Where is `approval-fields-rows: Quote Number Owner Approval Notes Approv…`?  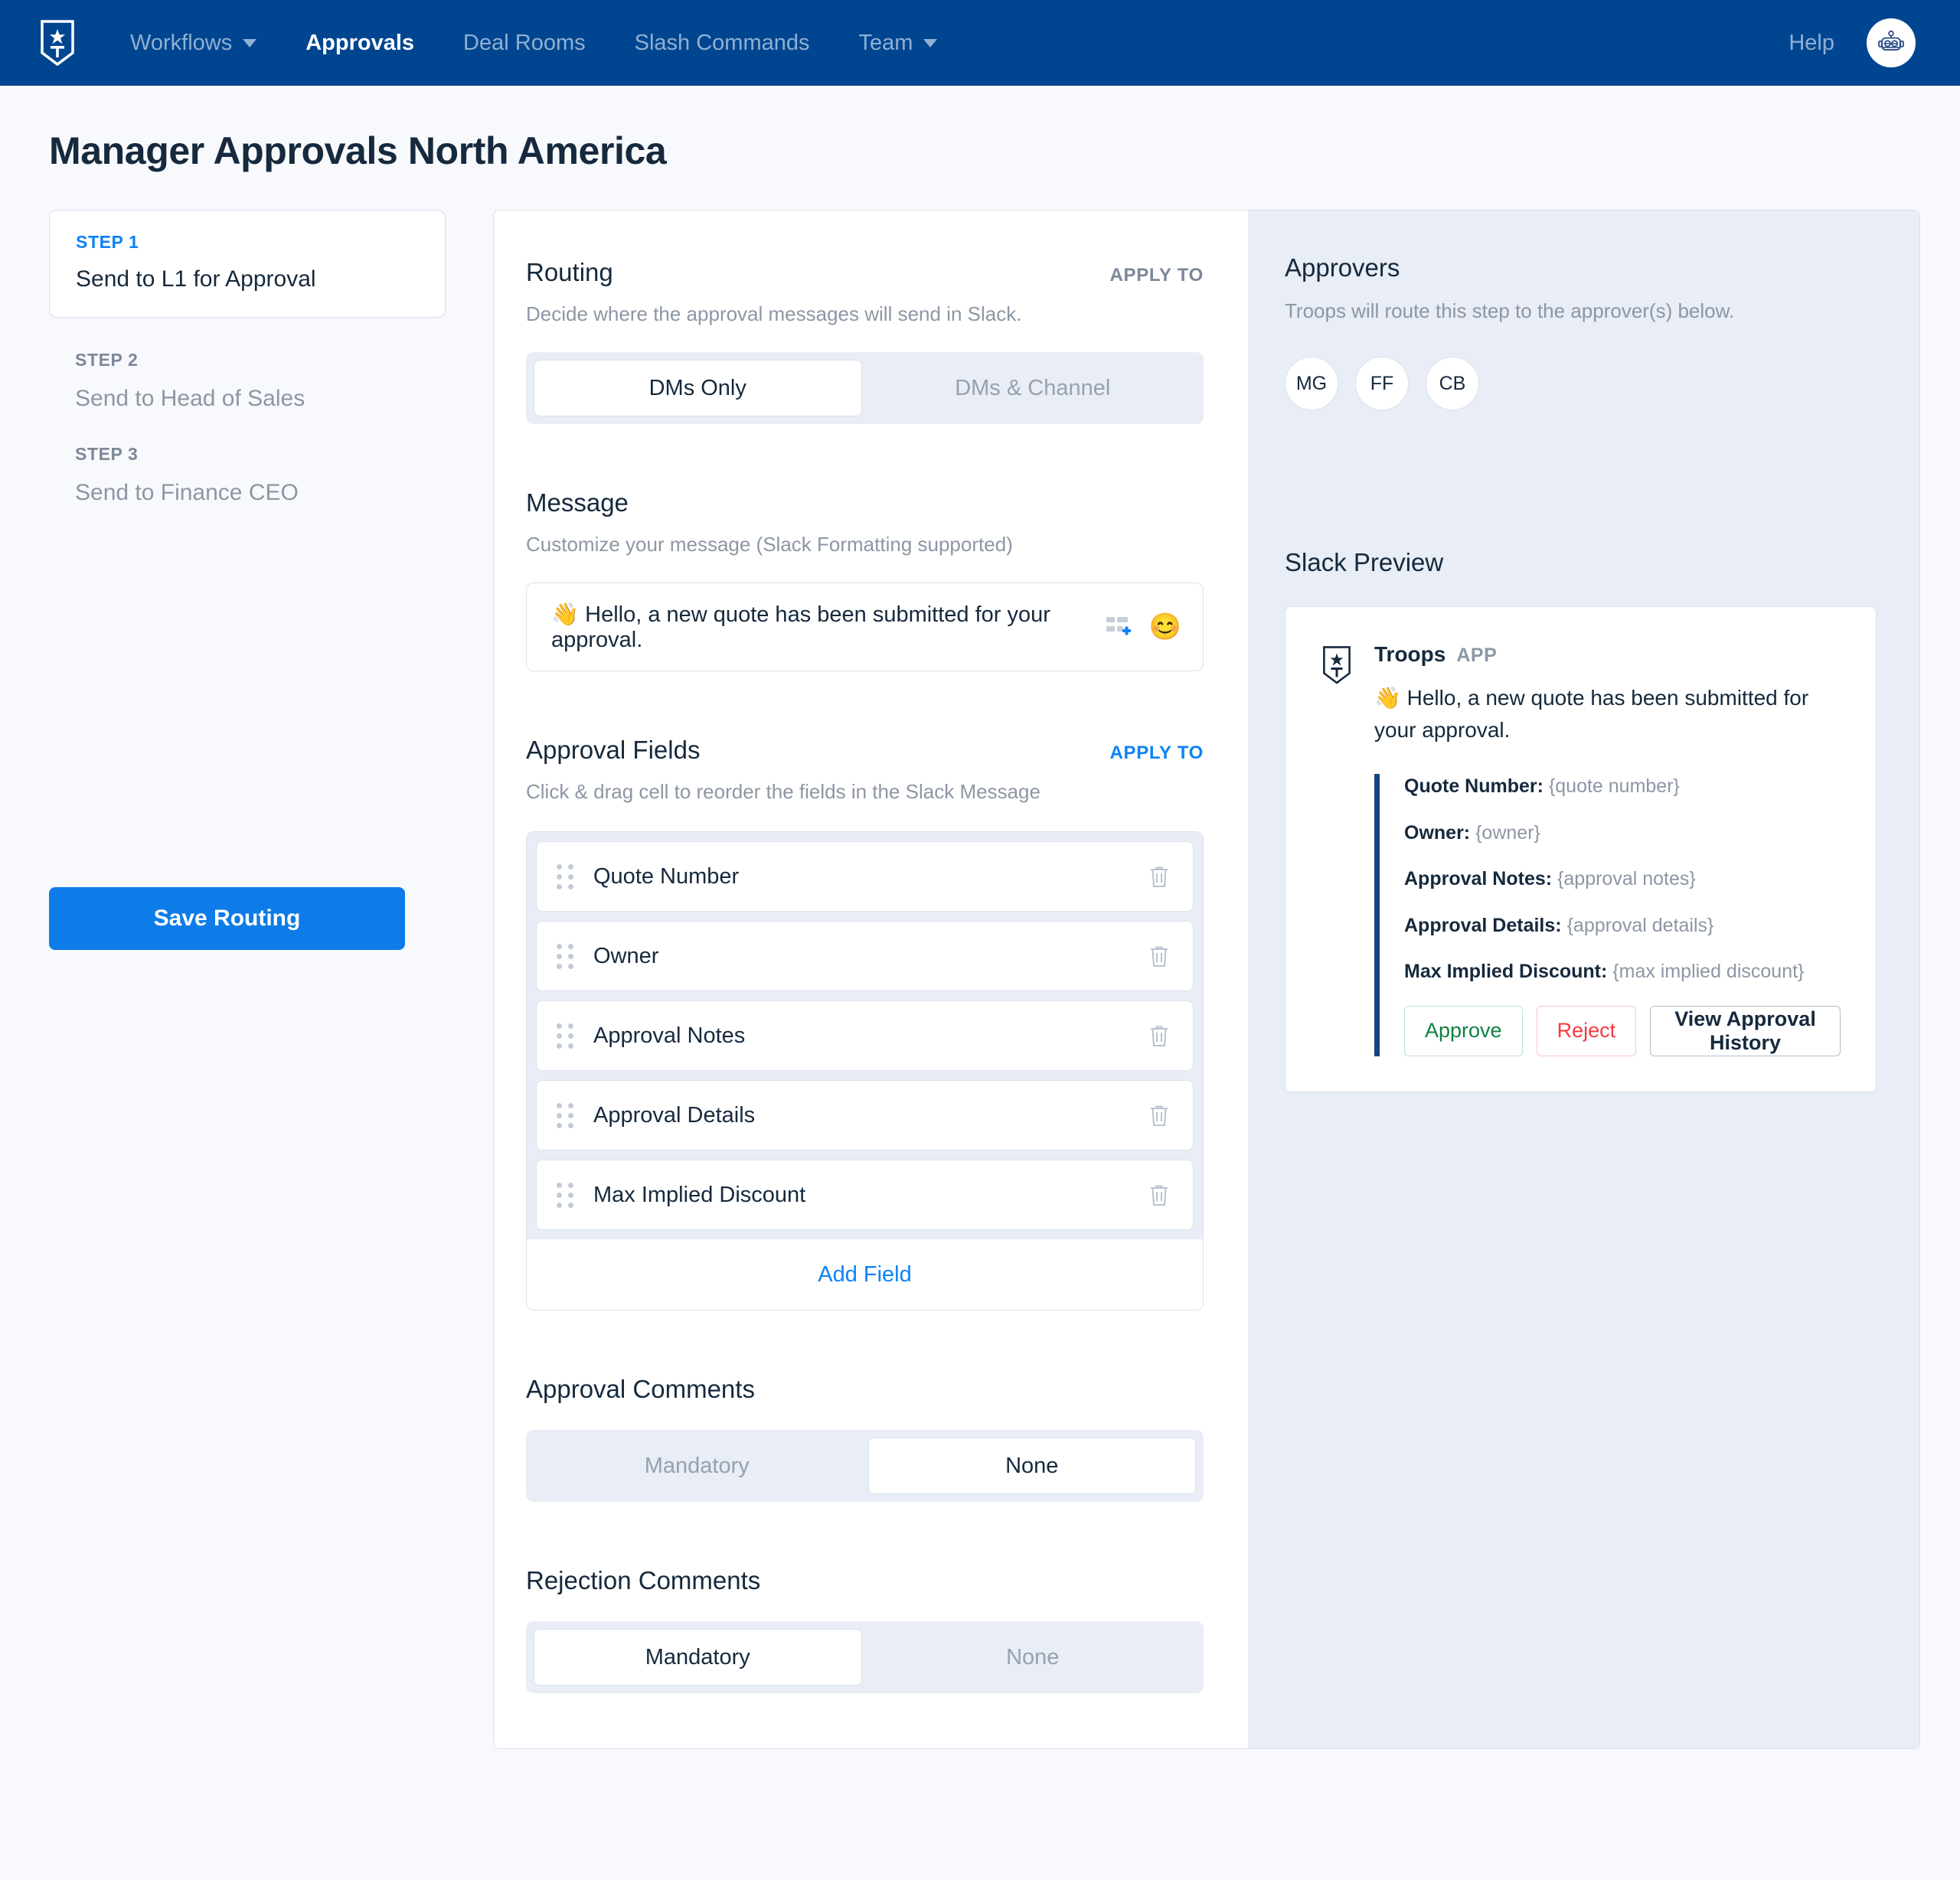 approval-fields-rows: Quote Number Owner Approval Notes Approv… is located at coordinates (865, 1035).